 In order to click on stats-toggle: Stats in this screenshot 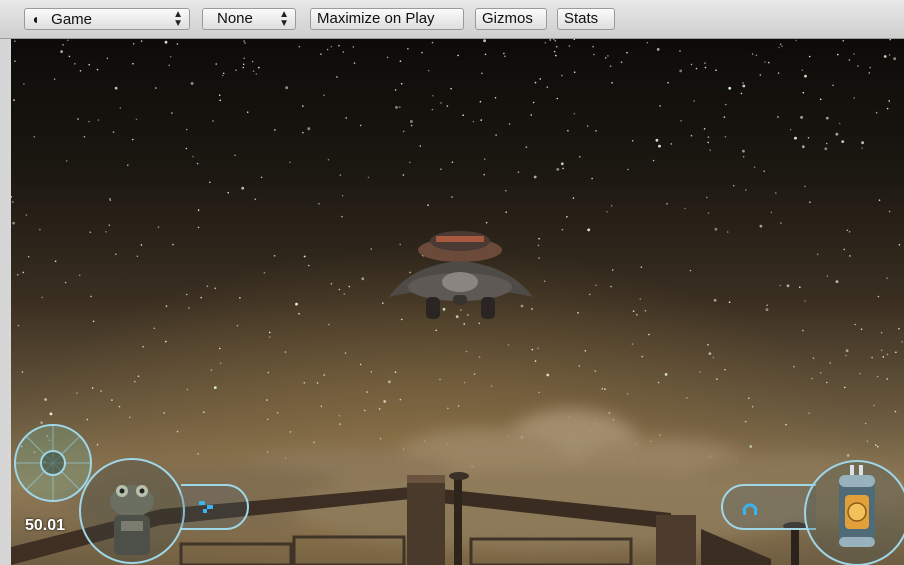, I will do `click(586, 19)`.